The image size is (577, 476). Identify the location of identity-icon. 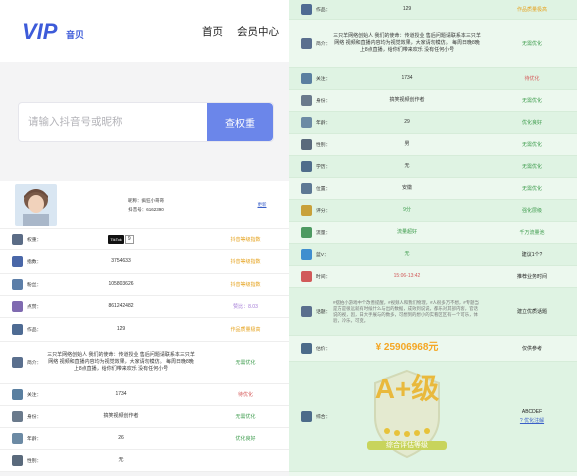
(17, 416).